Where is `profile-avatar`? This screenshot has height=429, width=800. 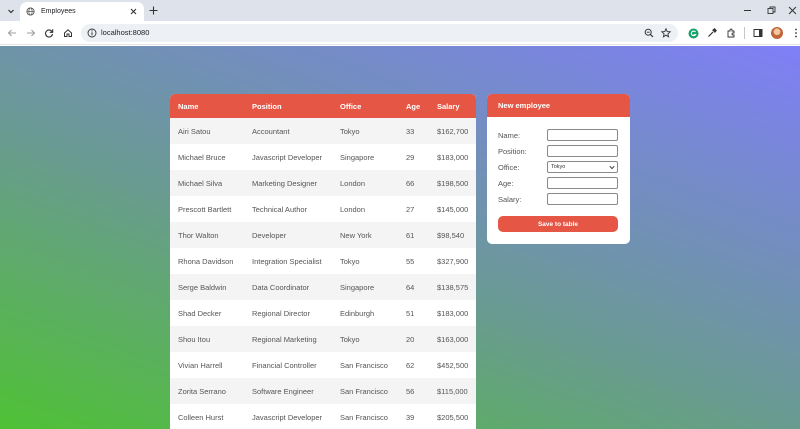
profile-avatar is located at coordinates (777, 33).